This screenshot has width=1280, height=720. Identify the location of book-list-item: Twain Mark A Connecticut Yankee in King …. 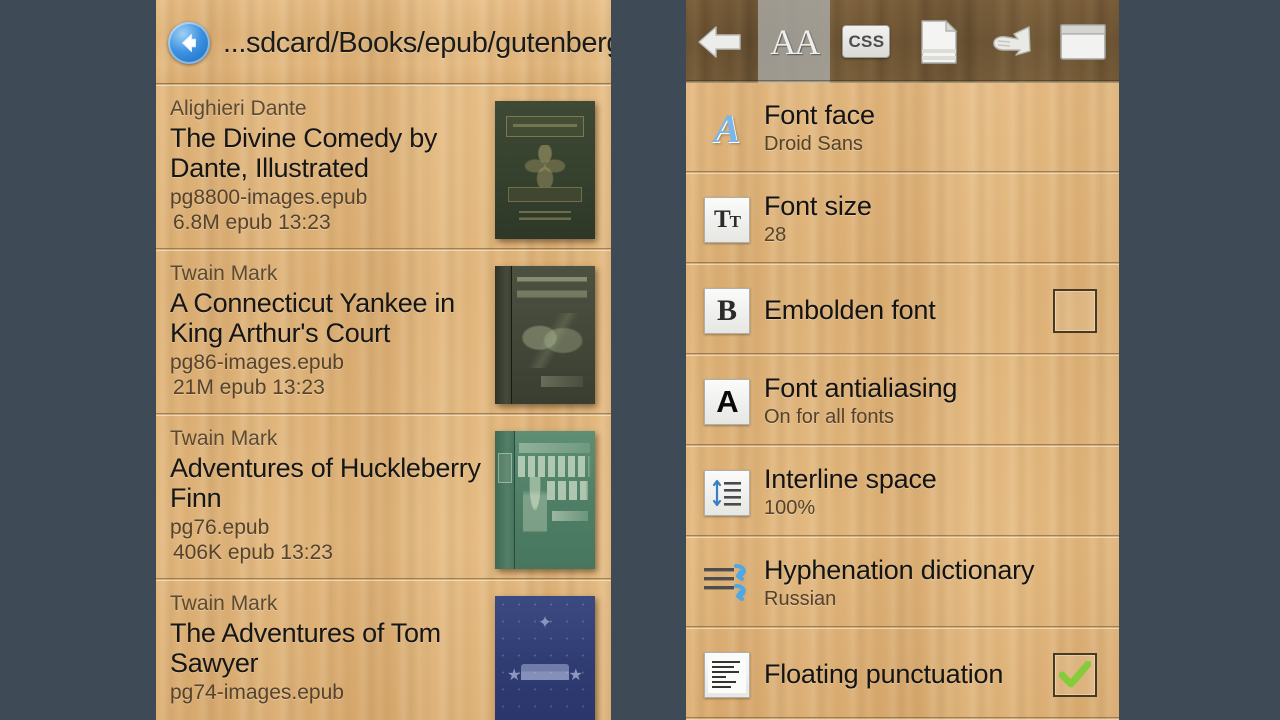
(383, 333).